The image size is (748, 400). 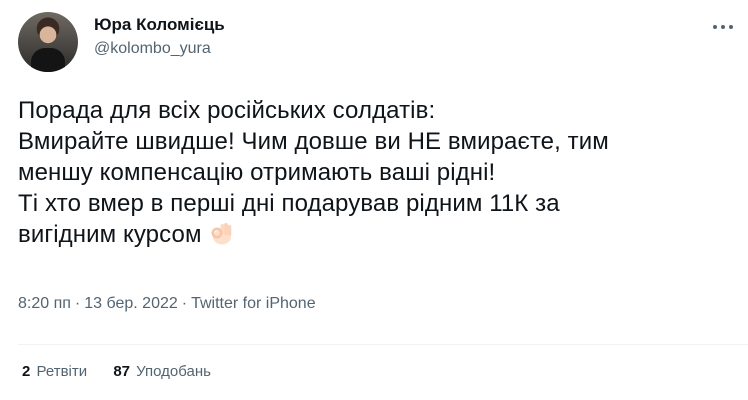 What do you see at coordinates (26, 371) in the screenshot?
I see `retweets-count: 2` at bounding box center [26, 371].